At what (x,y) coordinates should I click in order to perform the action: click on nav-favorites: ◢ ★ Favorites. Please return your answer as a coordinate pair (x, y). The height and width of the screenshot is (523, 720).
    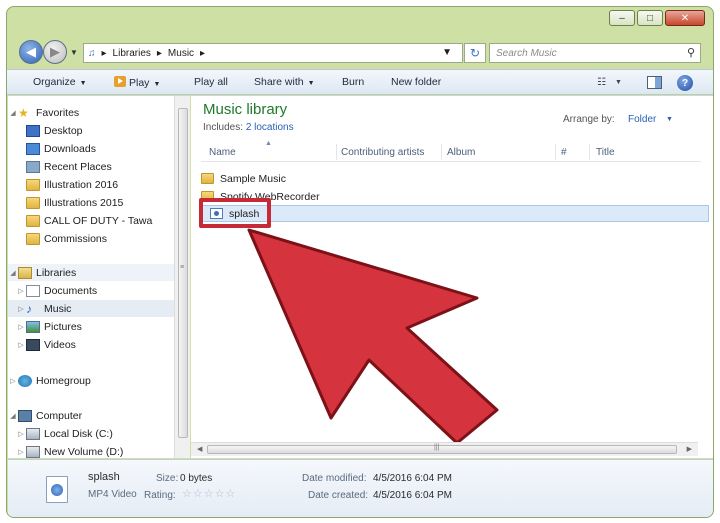
    Looking at the image, I should click on (91, 112).